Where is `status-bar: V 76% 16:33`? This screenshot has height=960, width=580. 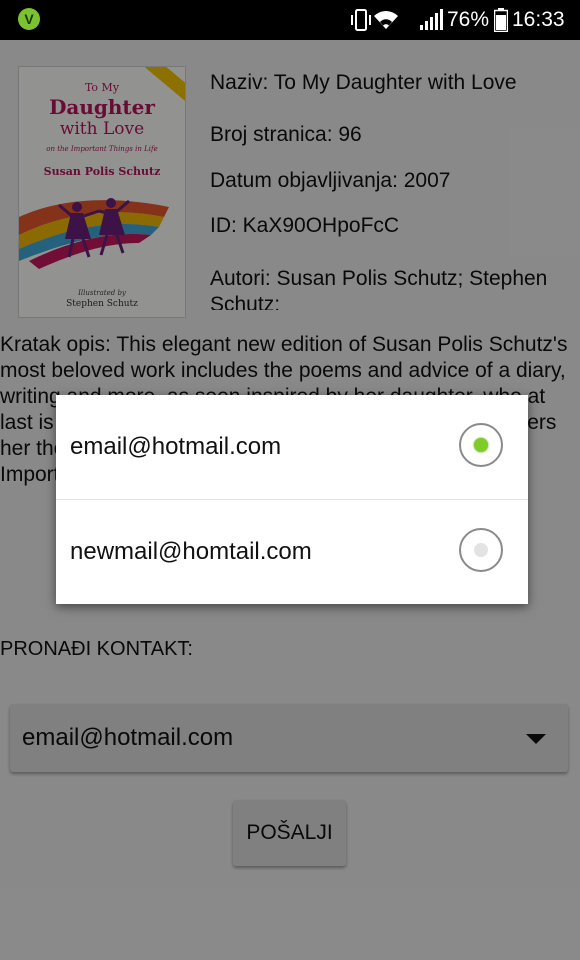
status-bar: V 76% 16:33 is located at coordinates (290, 20).